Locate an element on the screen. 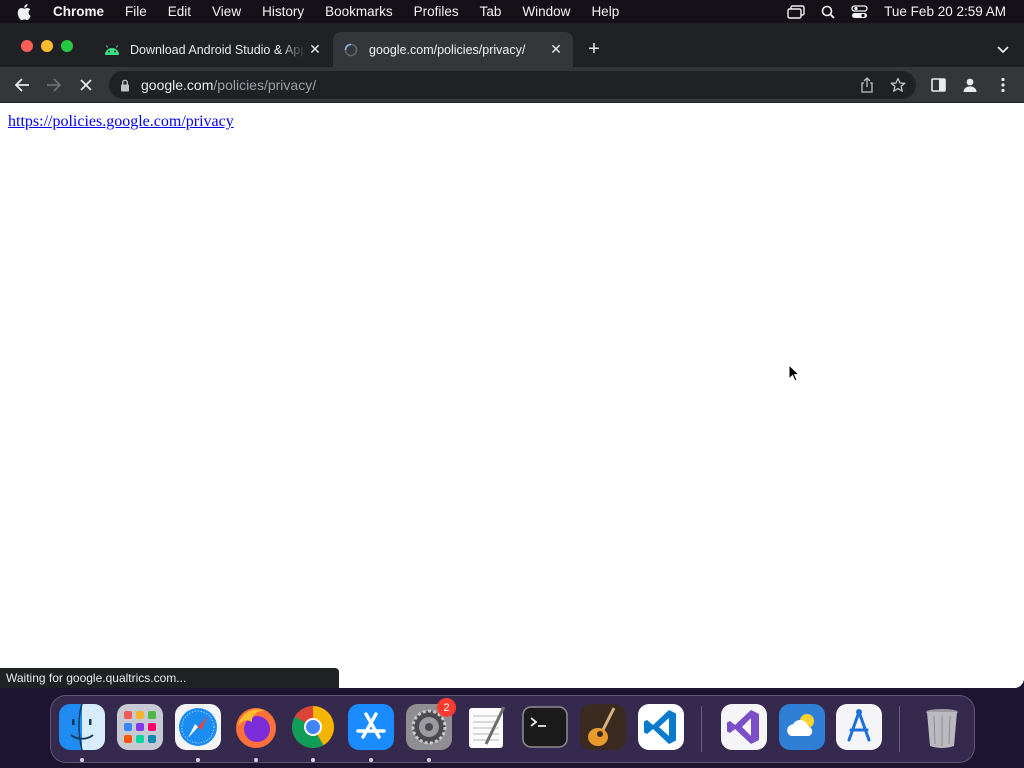 Image resolution: width=1024 pixels, height=768 pixels. more-menu-icon is located at coordinates (1003, 85).